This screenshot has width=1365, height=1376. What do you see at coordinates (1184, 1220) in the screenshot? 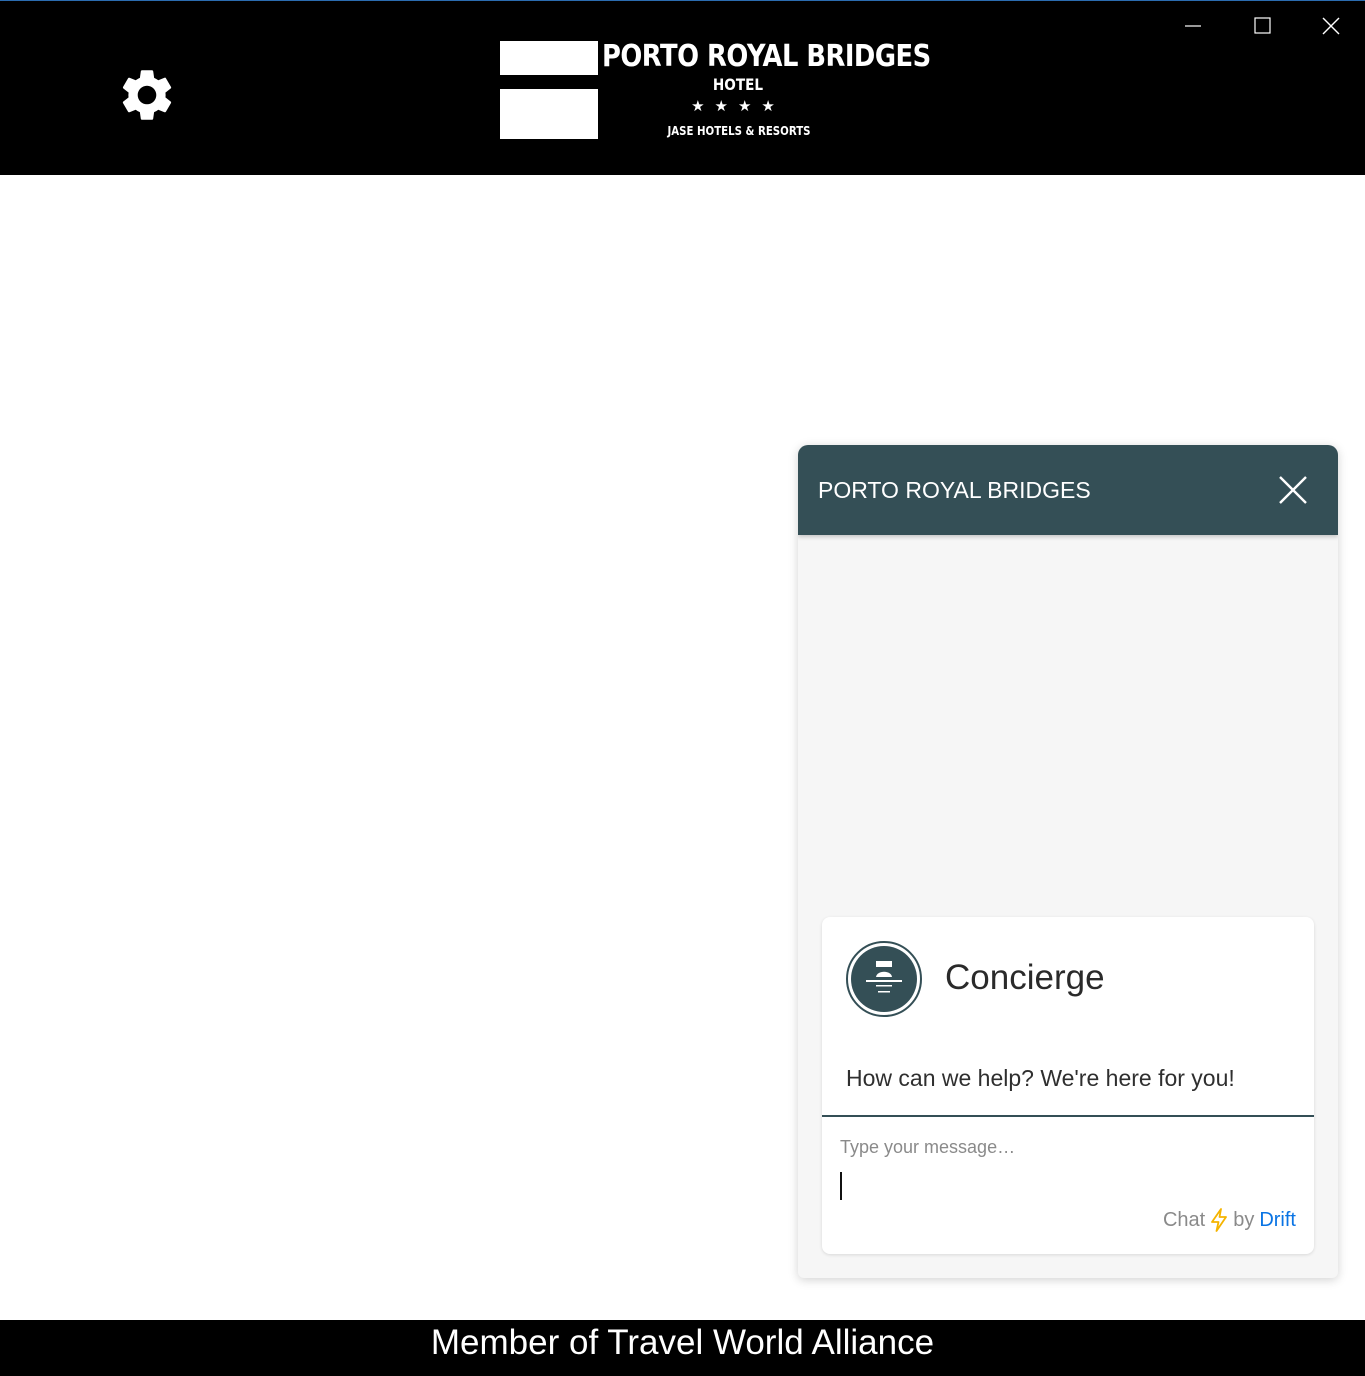
I see `branding-prefix: Chat` at bounding box center [1184, 1220].